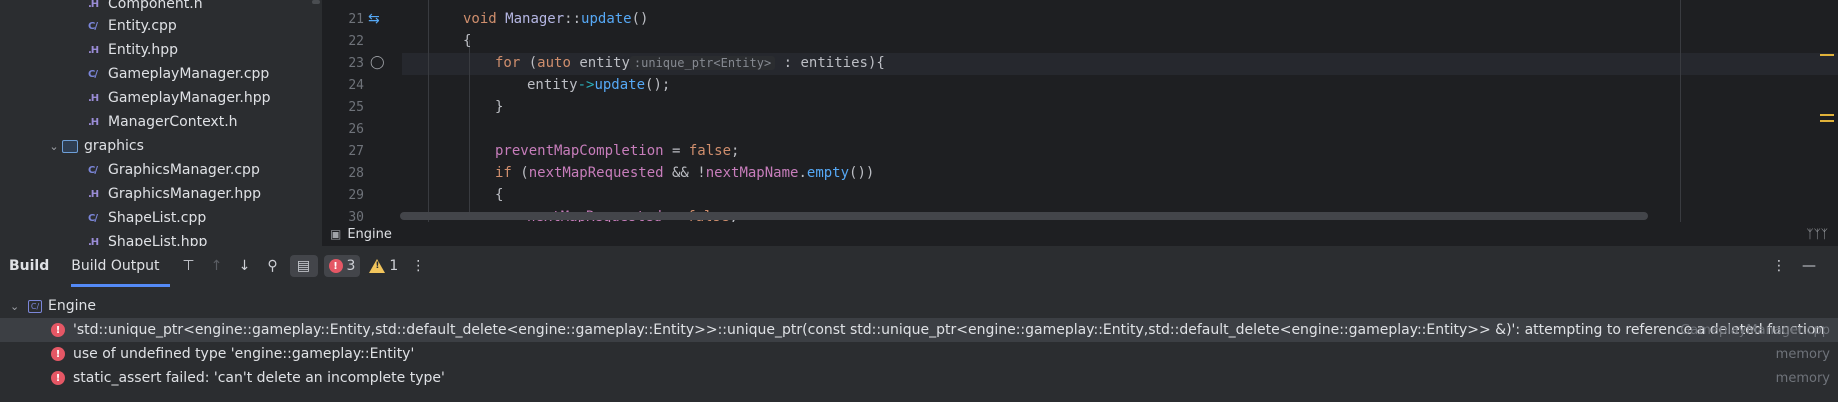 This screenshot has height=402, width=1838. I want to click on tree-item-graphicsmanager-cpp: C/ GraphicsManager.cpp, so click(174, 170).